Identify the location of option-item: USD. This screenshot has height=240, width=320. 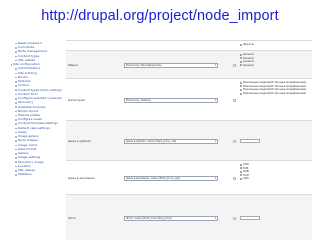
(276, 178).